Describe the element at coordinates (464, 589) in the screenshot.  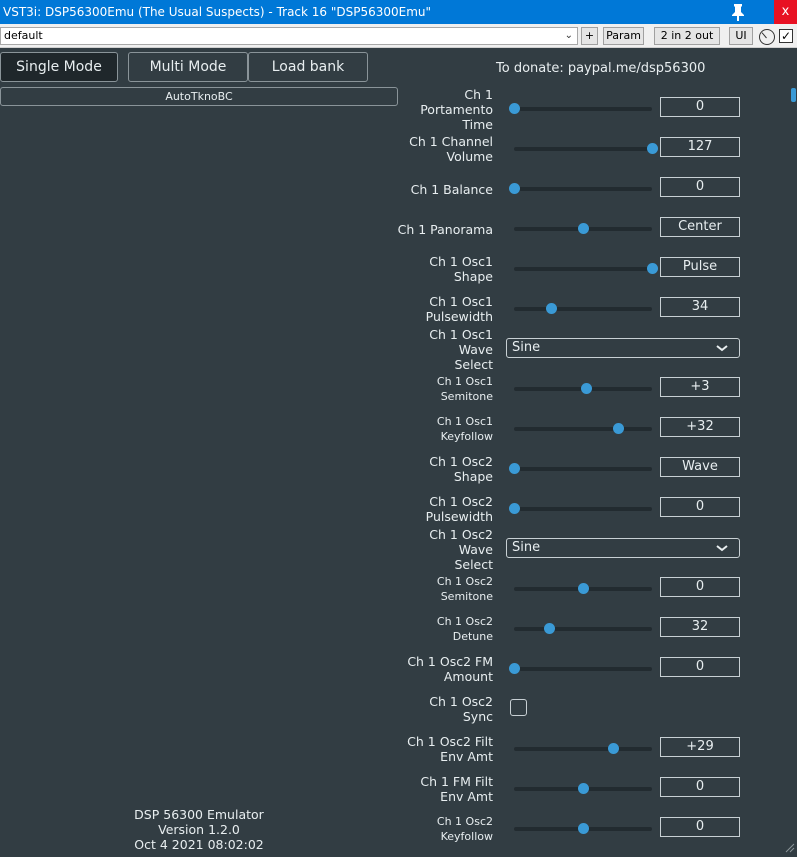
I see `param-label: Ch 1 Osc2 Semitone` at that location.